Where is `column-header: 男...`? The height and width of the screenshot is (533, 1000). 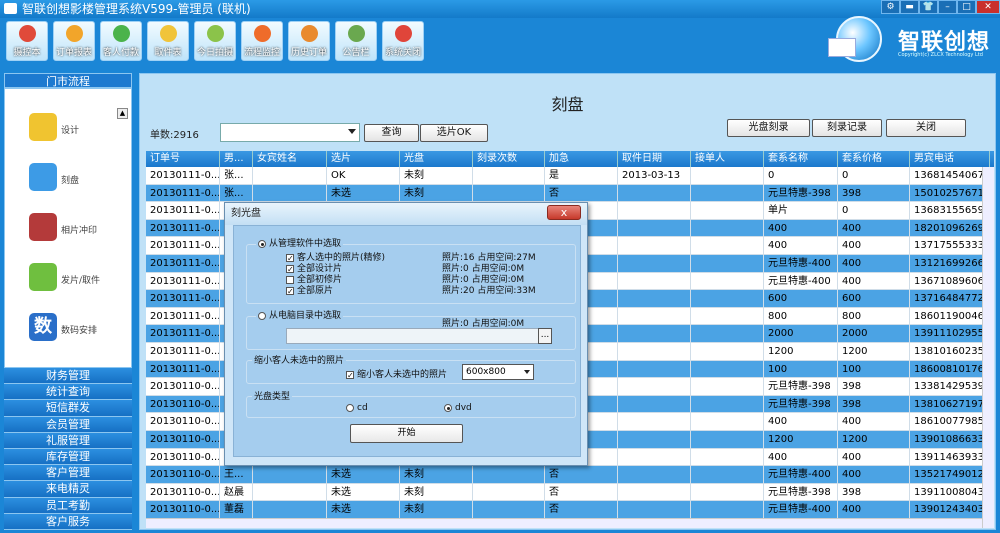 column-header: 男... is located at coordinates (236, 159).